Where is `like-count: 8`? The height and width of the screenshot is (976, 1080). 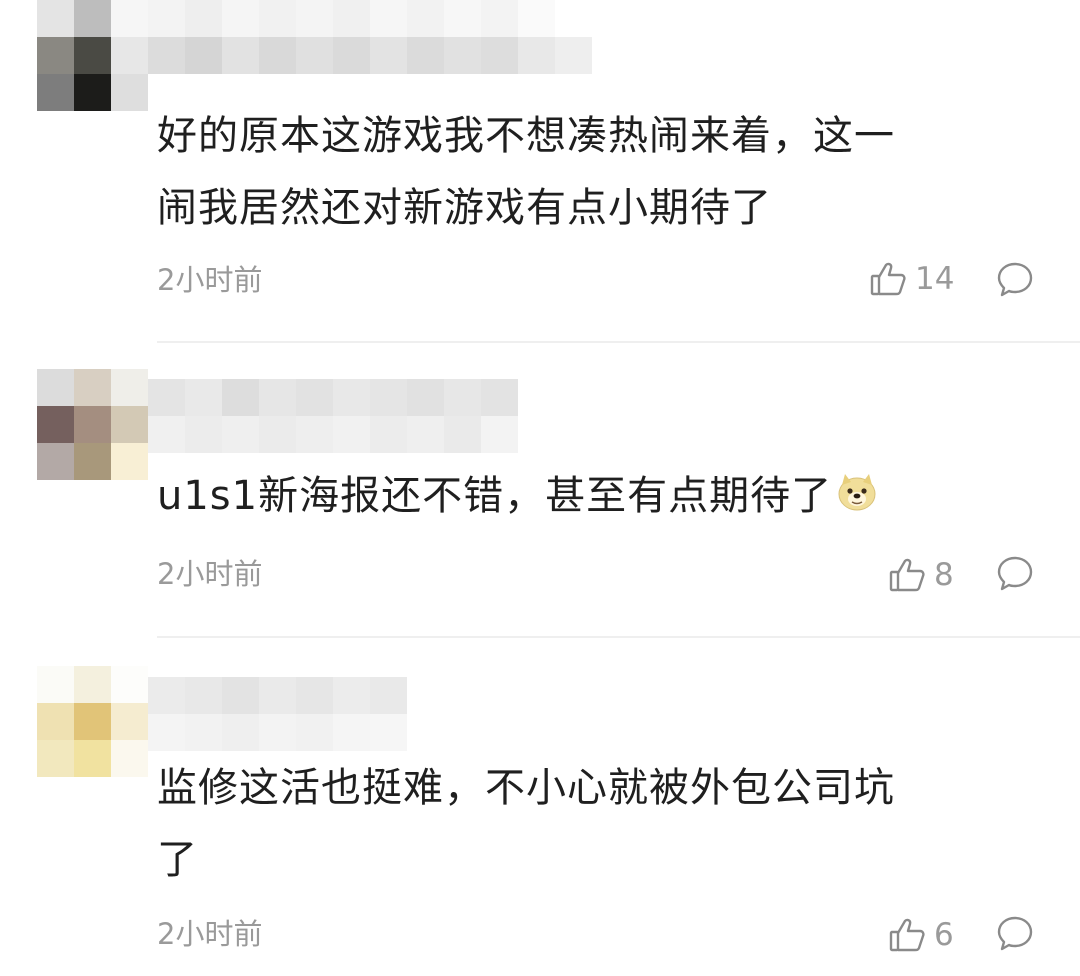 like-count: 8 is located at coordinates (944, 575).